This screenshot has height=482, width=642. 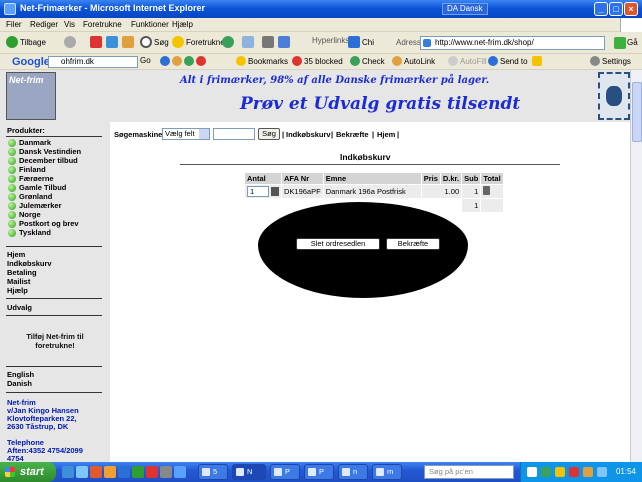 I want to click on taskbar-task-ie: N, so click(x=249, y=472).